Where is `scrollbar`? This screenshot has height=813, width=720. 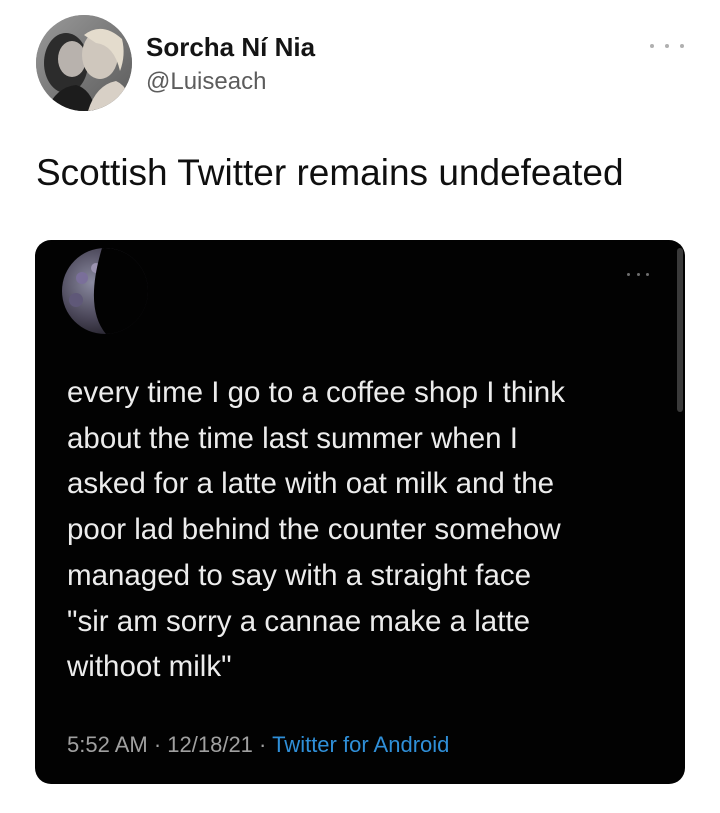
scrollbar is located at coordinates (680, 330).